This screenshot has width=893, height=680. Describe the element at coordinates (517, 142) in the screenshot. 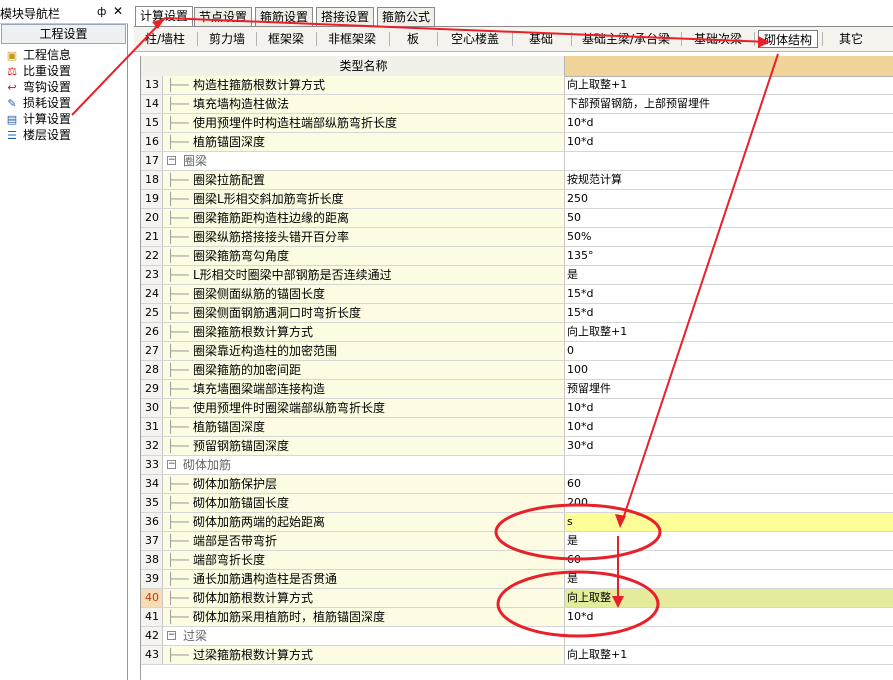

I see `table-row: 16 ├── 植筋锚固深度 10*d` at that location.